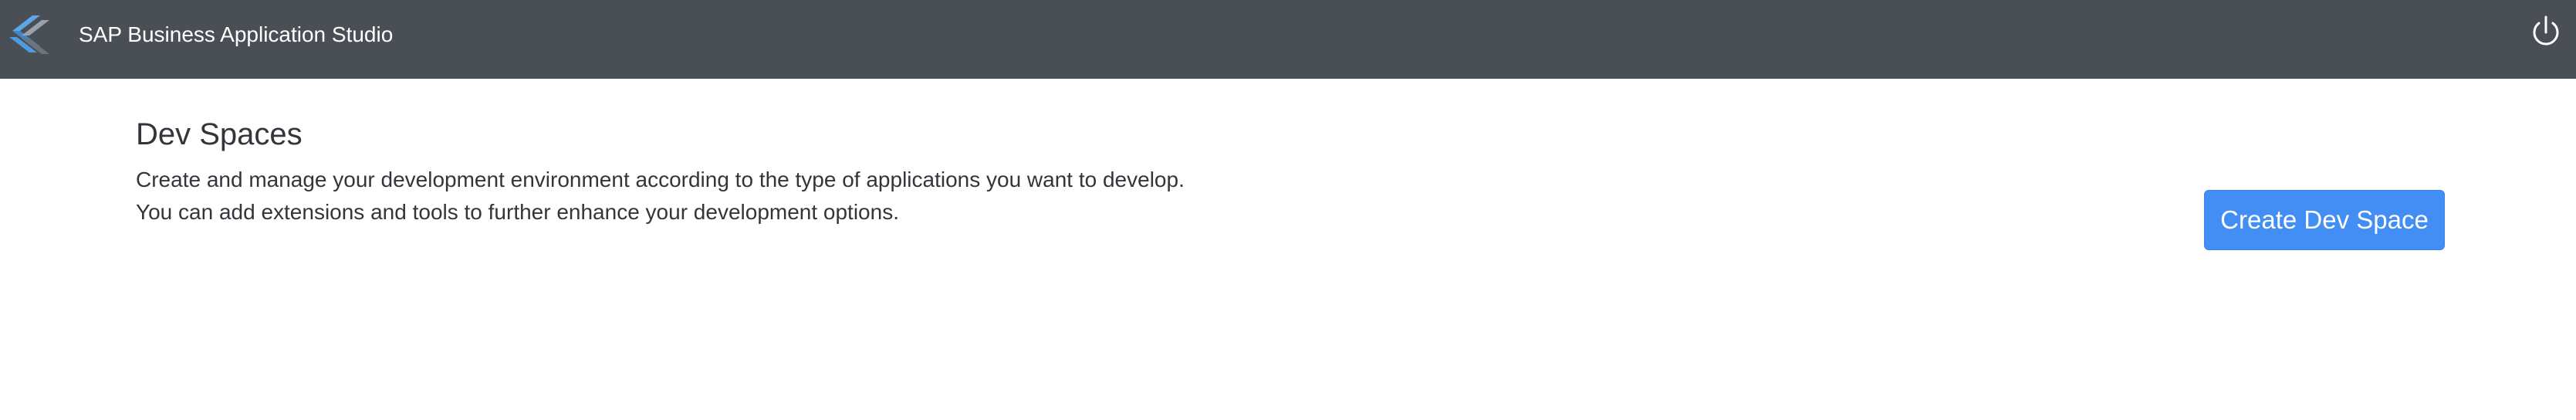  Describe the element at coordinates (219, 134) in the screenshot. I see `page-title: Dev Spaces` at that location.